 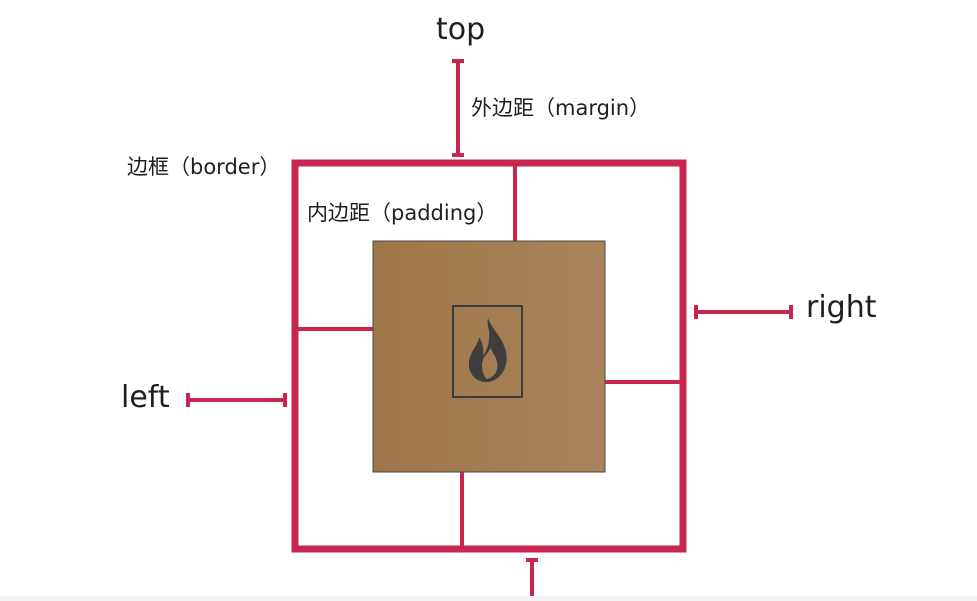 I want to click on top-label: top, so click(x=461, y=29).